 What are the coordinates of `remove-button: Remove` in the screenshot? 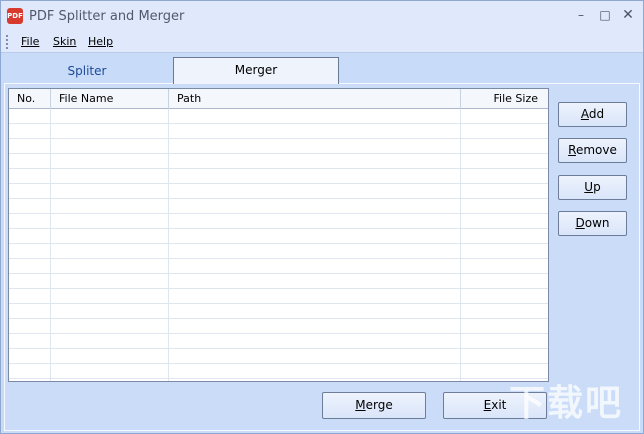 It's located at (592, 150).